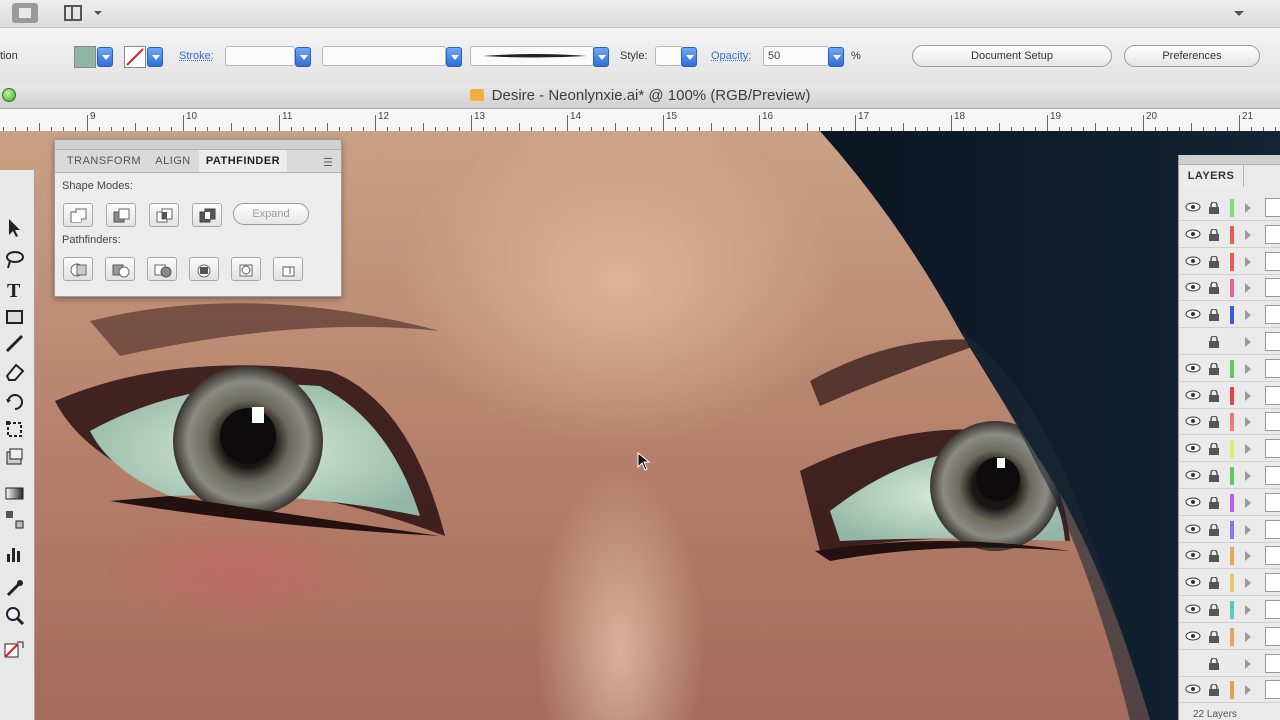 This screenshot has height=720, width=1280. I want to click on graph-tool-icon, so click(15, 553).